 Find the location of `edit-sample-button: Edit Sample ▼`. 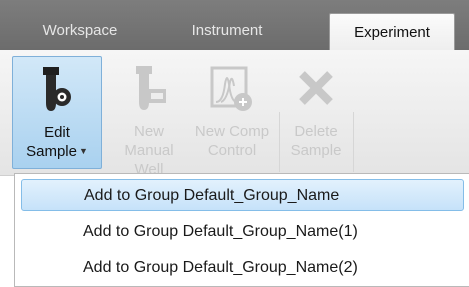

edit-sample-button: Edit Sample ▼ is located at coordinates (57, 112).